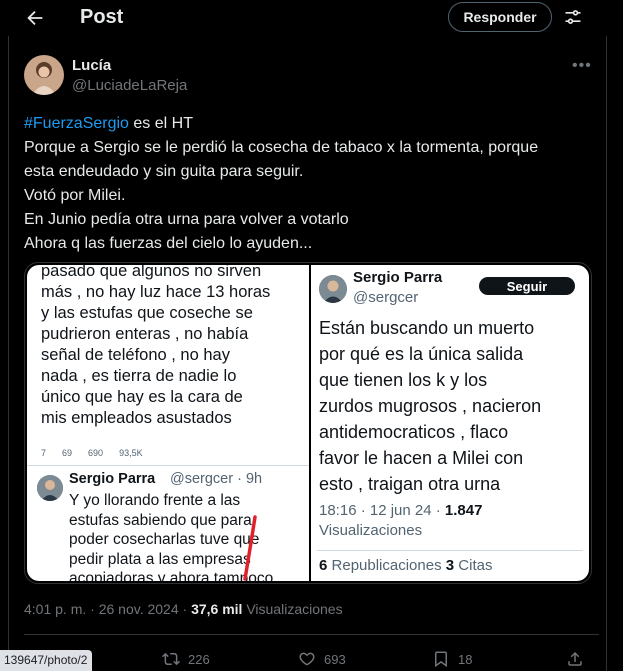  Describe the element at coordinates (91, 65) in the screenshot. I see `author-name: Lucía` at that location.